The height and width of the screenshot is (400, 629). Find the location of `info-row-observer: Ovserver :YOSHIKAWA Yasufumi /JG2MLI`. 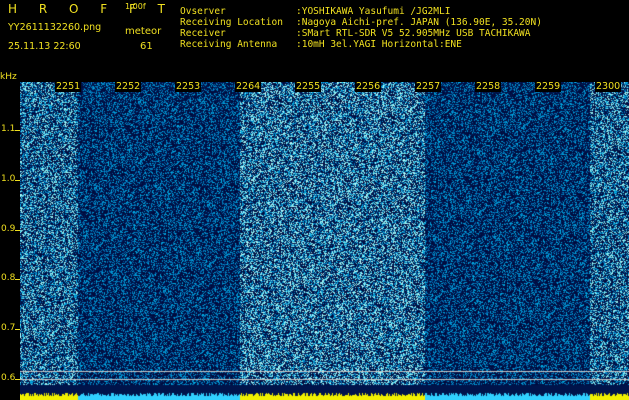

info-row-observer: Ovserver :YOSHIKAWA Yasufumi /JG2MLI is located at coordinates (361, 11).